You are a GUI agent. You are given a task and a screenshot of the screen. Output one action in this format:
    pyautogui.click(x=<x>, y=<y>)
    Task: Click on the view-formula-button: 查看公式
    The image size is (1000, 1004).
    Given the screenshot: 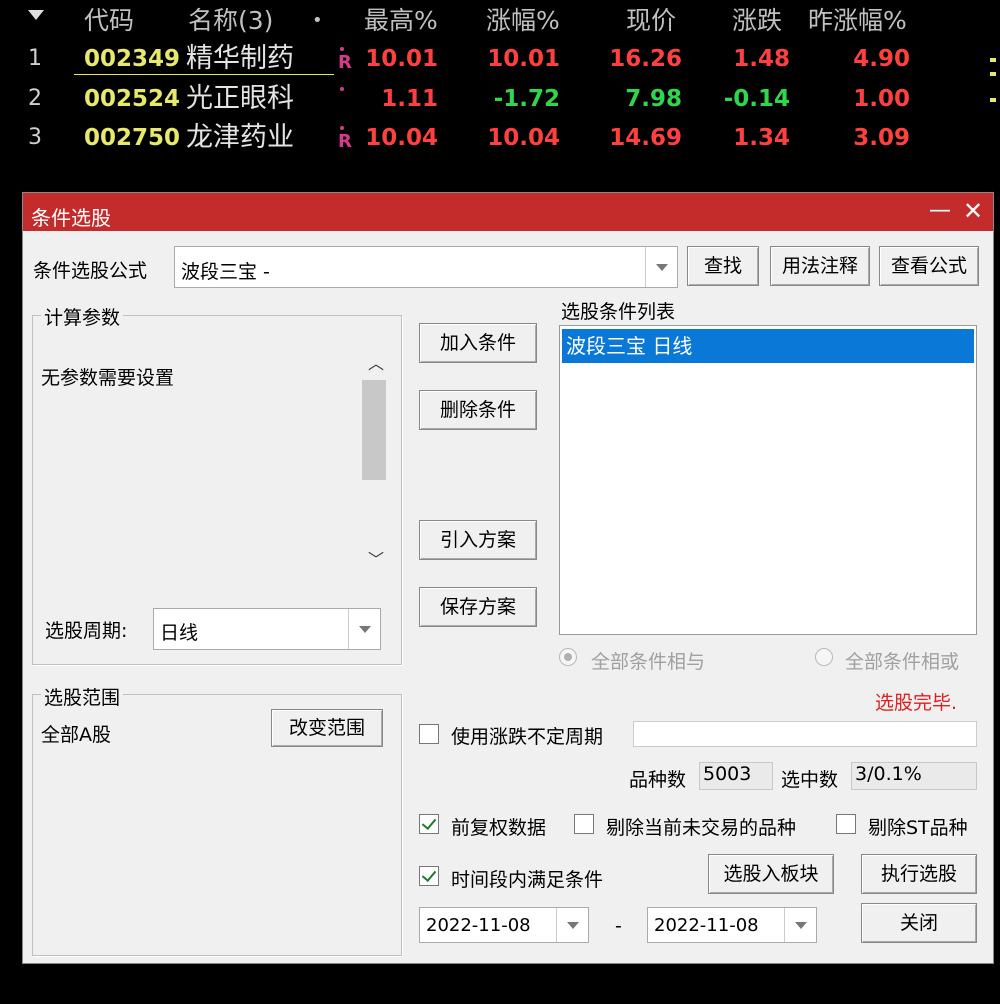 What is the action you would take?
    pyautogui.click(x=929, y=266)
    